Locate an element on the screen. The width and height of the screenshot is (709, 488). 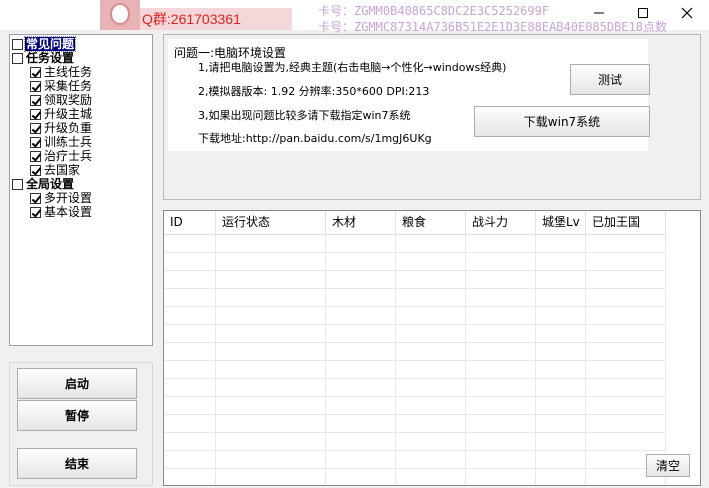
tree-item-go-kingdom: 去国家 is located at coordinates (55, 170).